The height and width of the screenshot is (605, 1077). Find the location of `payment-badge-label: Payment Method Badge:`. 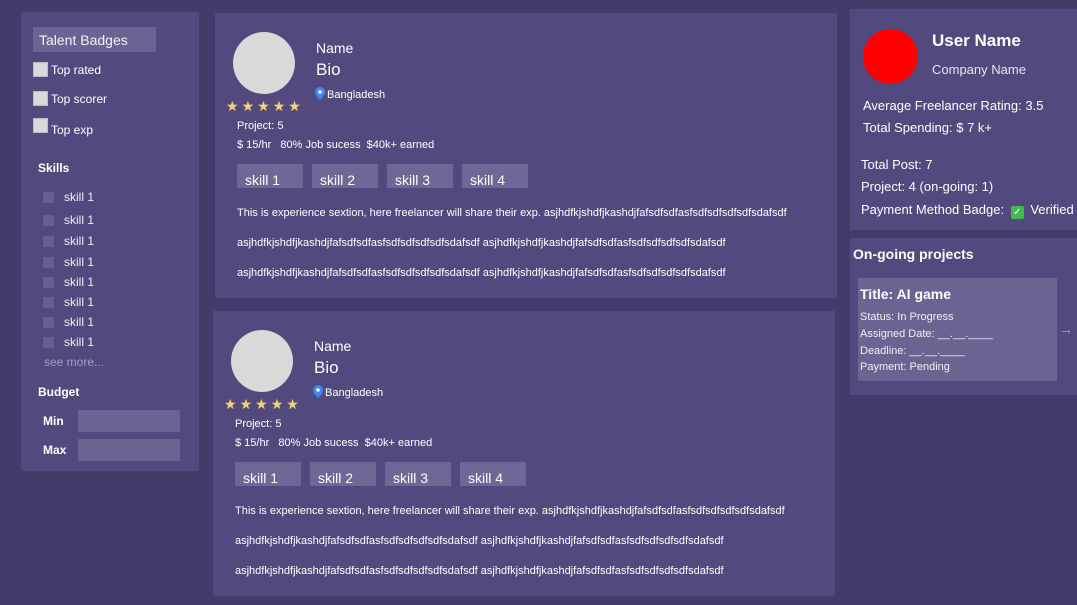

payment-badge-label: Payment Method Badge: is located at coordinates (933, 209).